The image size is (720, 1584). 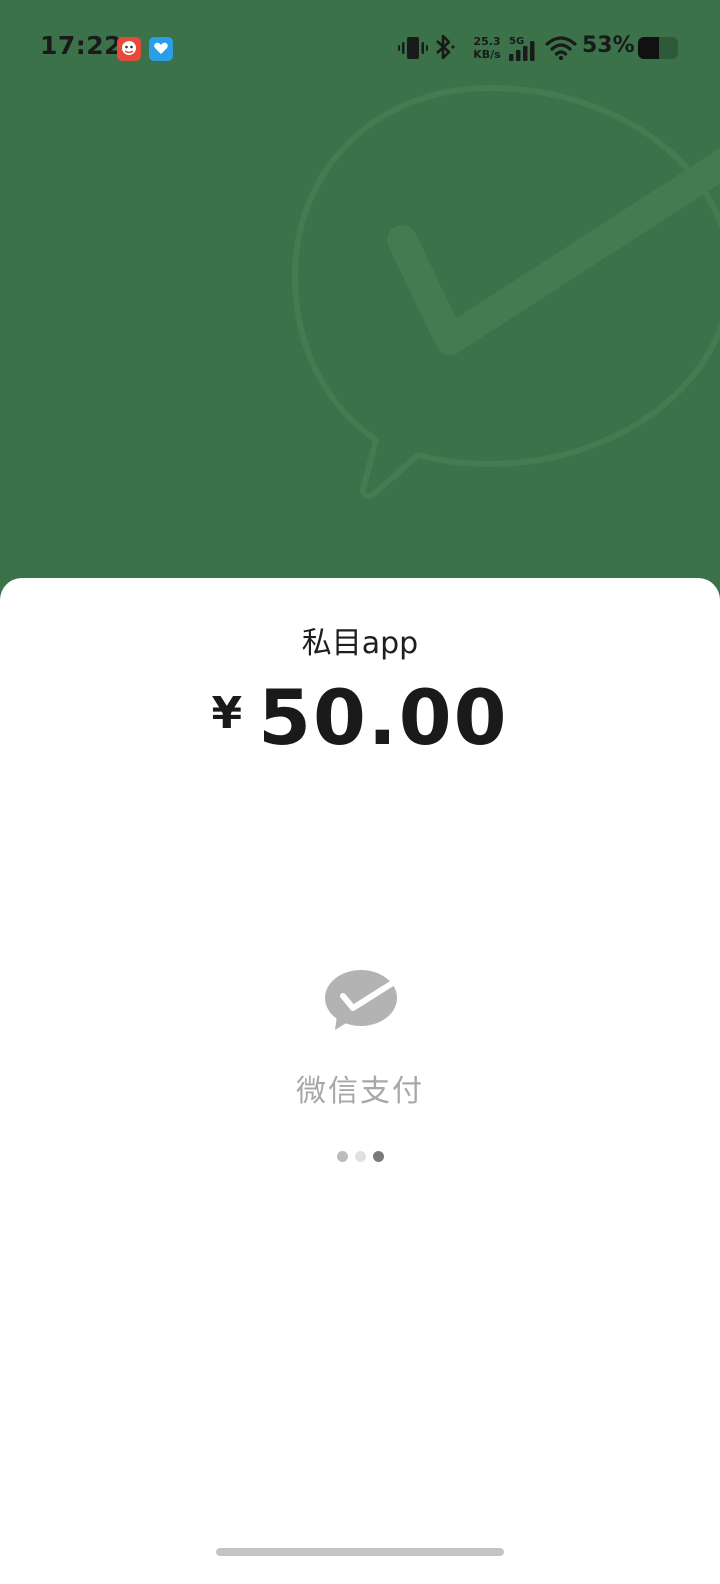 I want to click on net-speed-unit: KB/s, so click(x=487, y=54).